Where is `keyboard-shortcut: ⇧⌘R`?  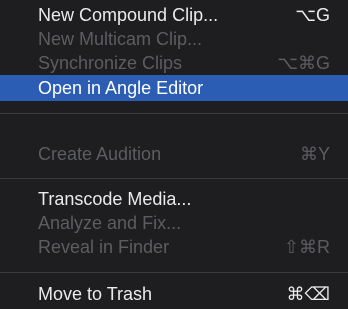
keyboard-shortcut: ⇧⌘R is located at coordinates (306, 247).